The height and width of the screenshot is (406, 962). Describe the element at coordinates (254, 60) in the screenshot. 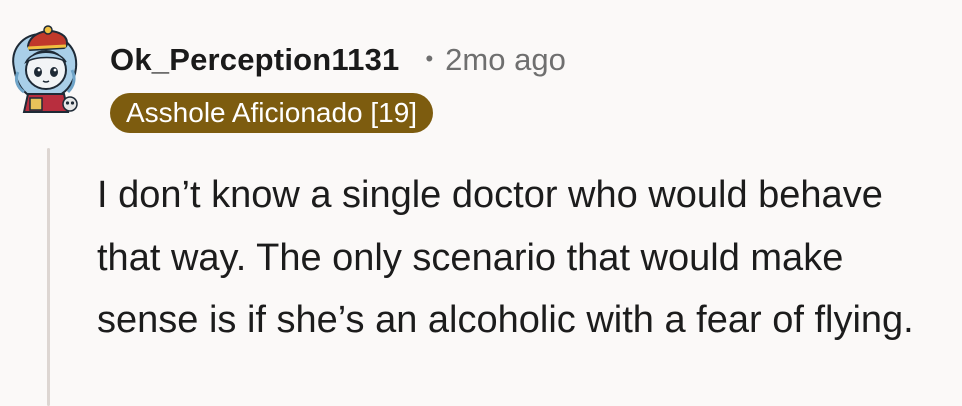

I see `username-link: Ok_Perception1131` at that location.